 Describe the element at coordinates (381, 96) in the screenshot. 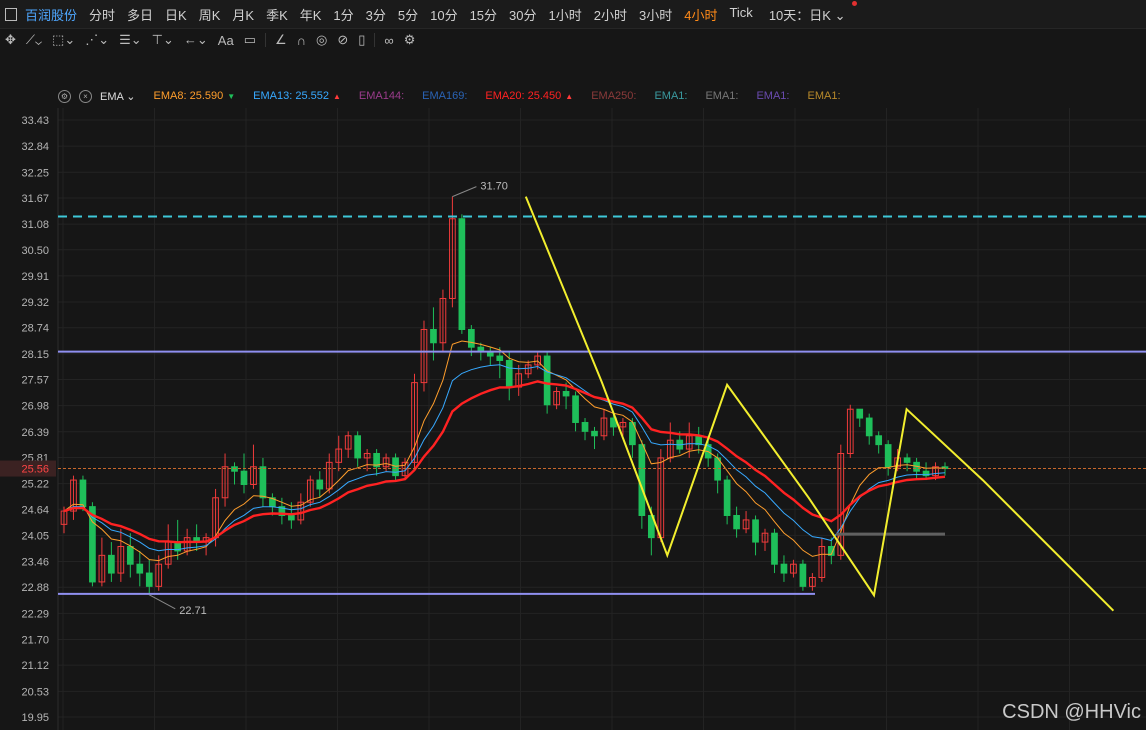

I see `ema-label: EMA144:` at that location.